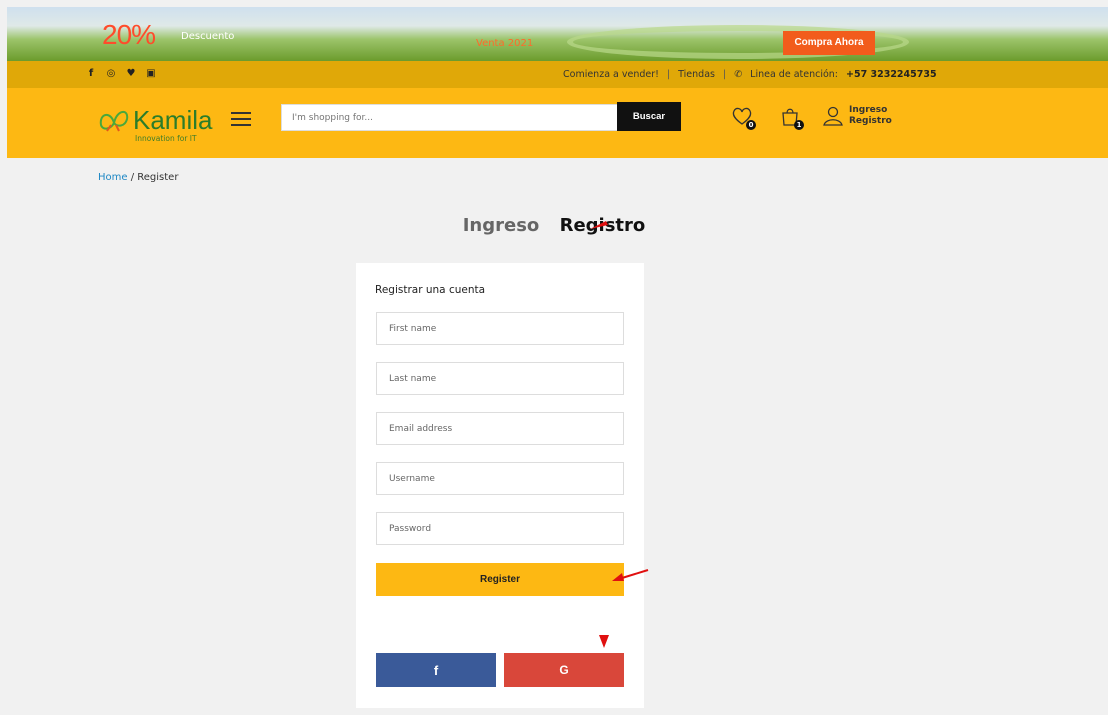 The height and width of the screenshot is (715, 1108). I want to click on password-field, so click(500, 528).